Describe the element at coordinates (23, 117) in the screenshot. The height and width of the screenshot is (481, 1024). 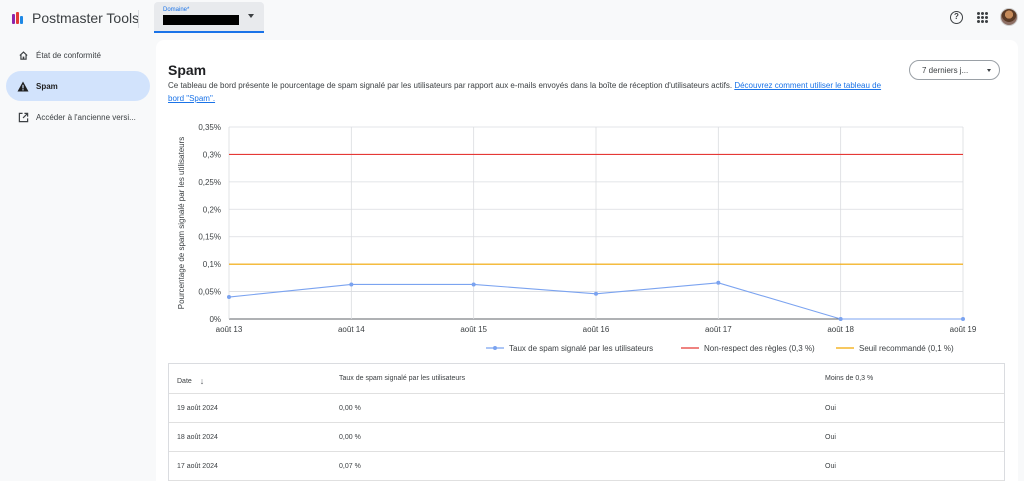
I see `open-in-new-icon` at that location.